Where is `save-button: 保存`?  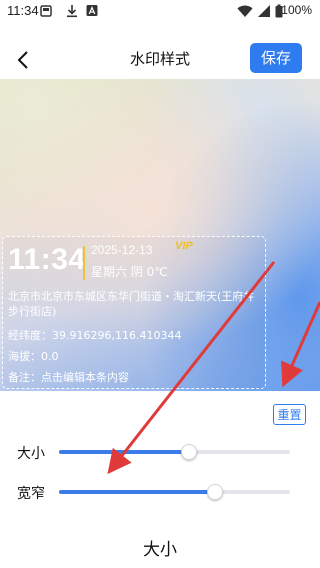
save-button: 保存 is located at coordinates (276, 58).